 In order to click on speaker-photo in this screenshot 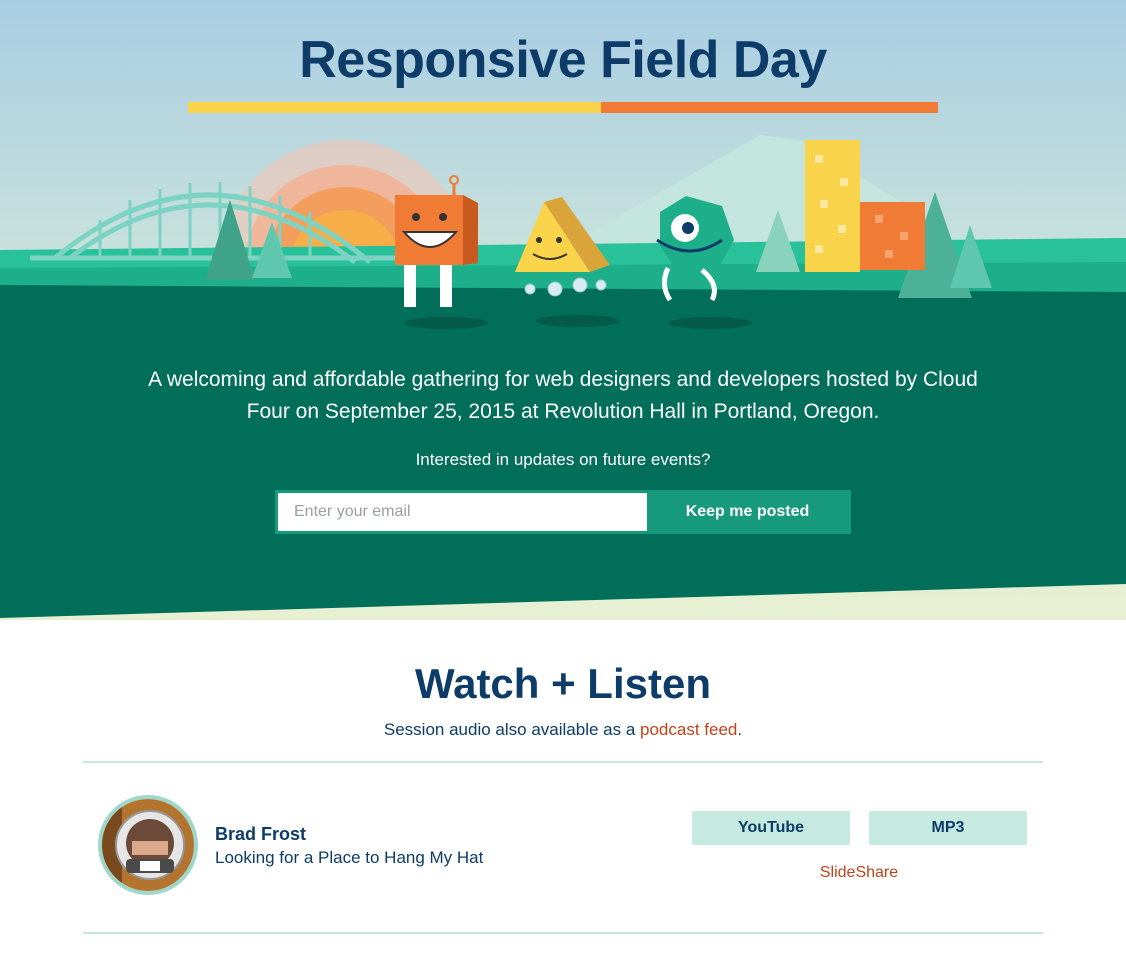, I will do `click(148, 845)`.